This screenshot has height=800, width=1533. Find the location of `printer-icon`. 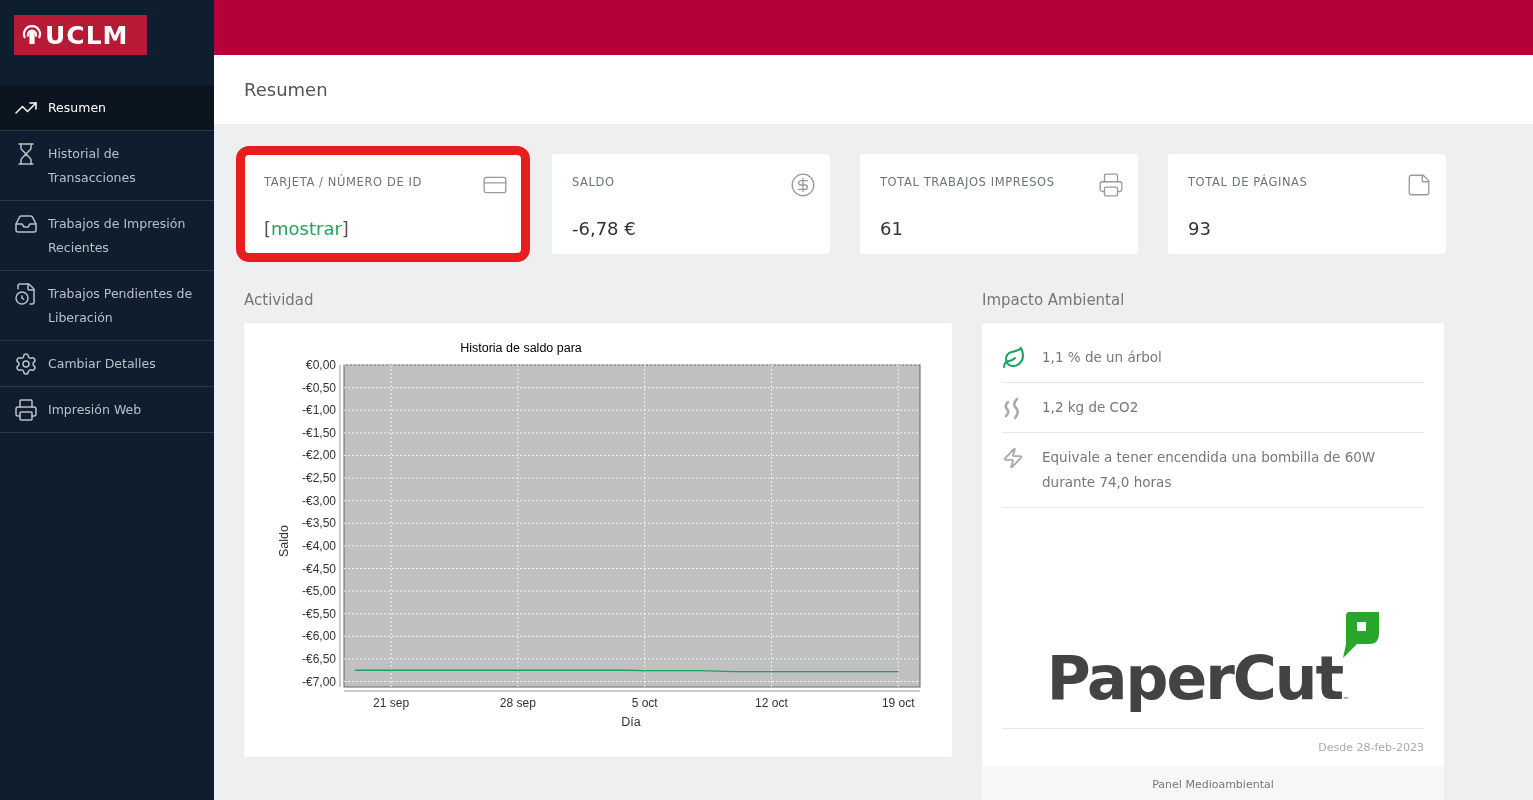

printer-icon is located at coordinates (1111, 185).